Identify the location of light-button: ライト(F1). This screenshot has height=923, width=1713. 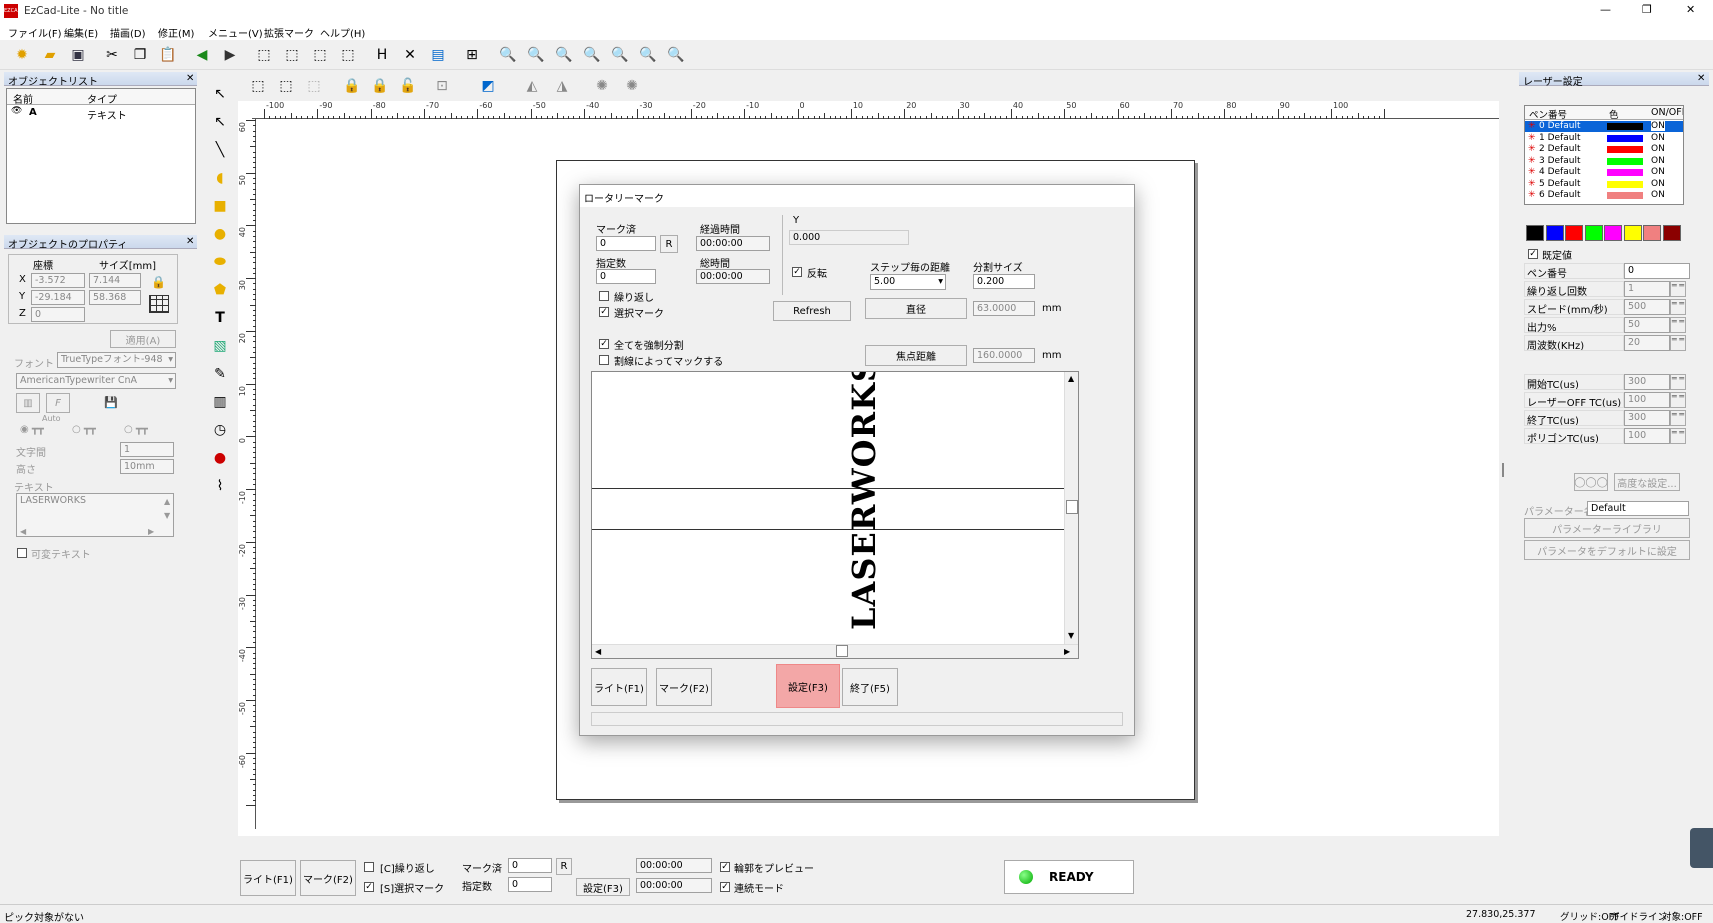
(619, 687).